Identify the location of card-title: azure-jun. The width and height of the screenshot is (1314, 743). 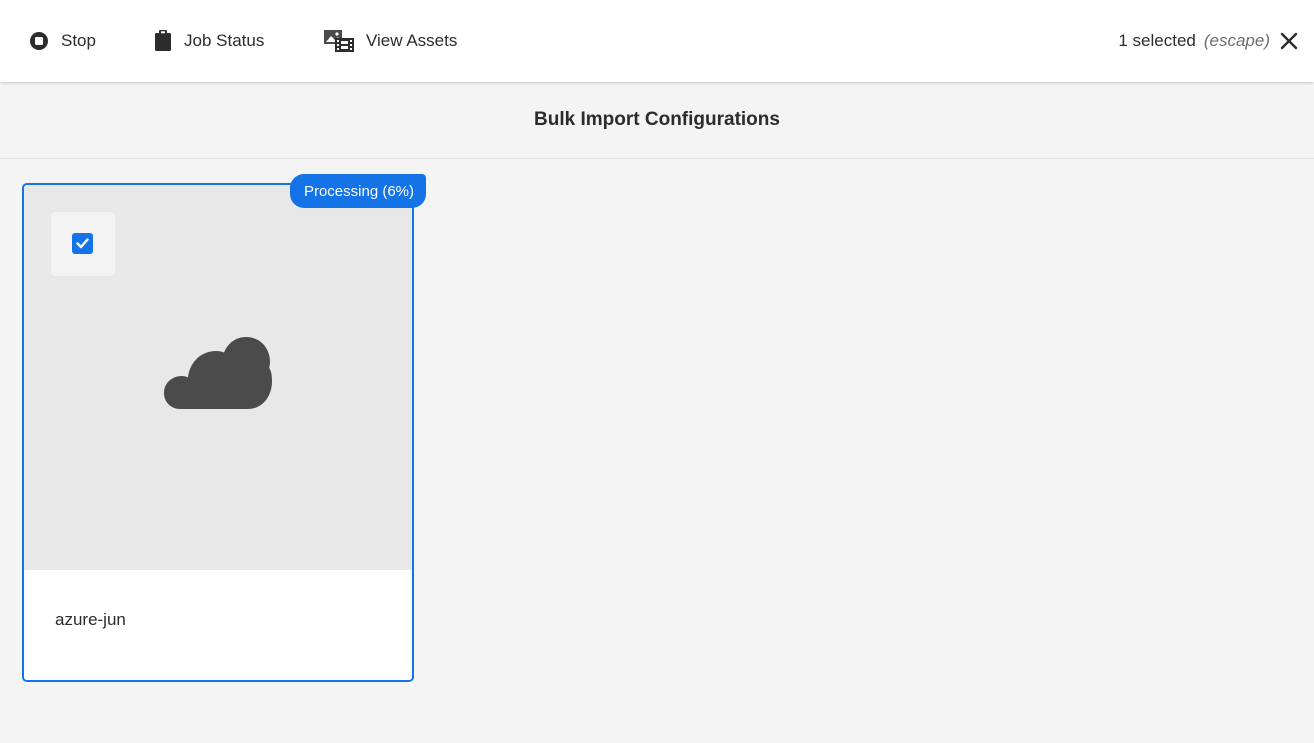
(90, 619).